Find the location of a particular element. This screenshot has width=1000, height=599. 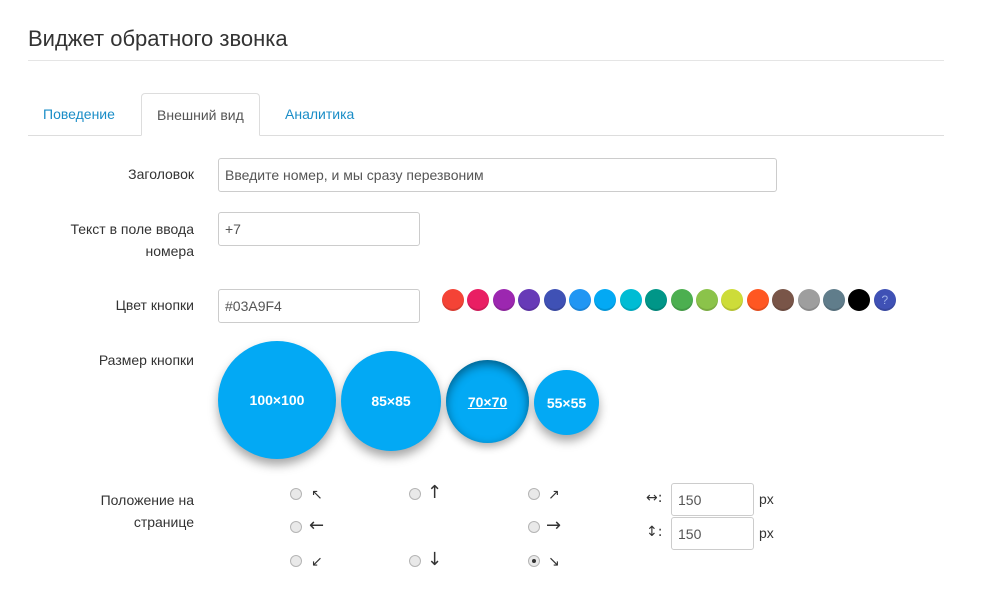

size-option-55: 55×55 is located at coordinates (566, 402).